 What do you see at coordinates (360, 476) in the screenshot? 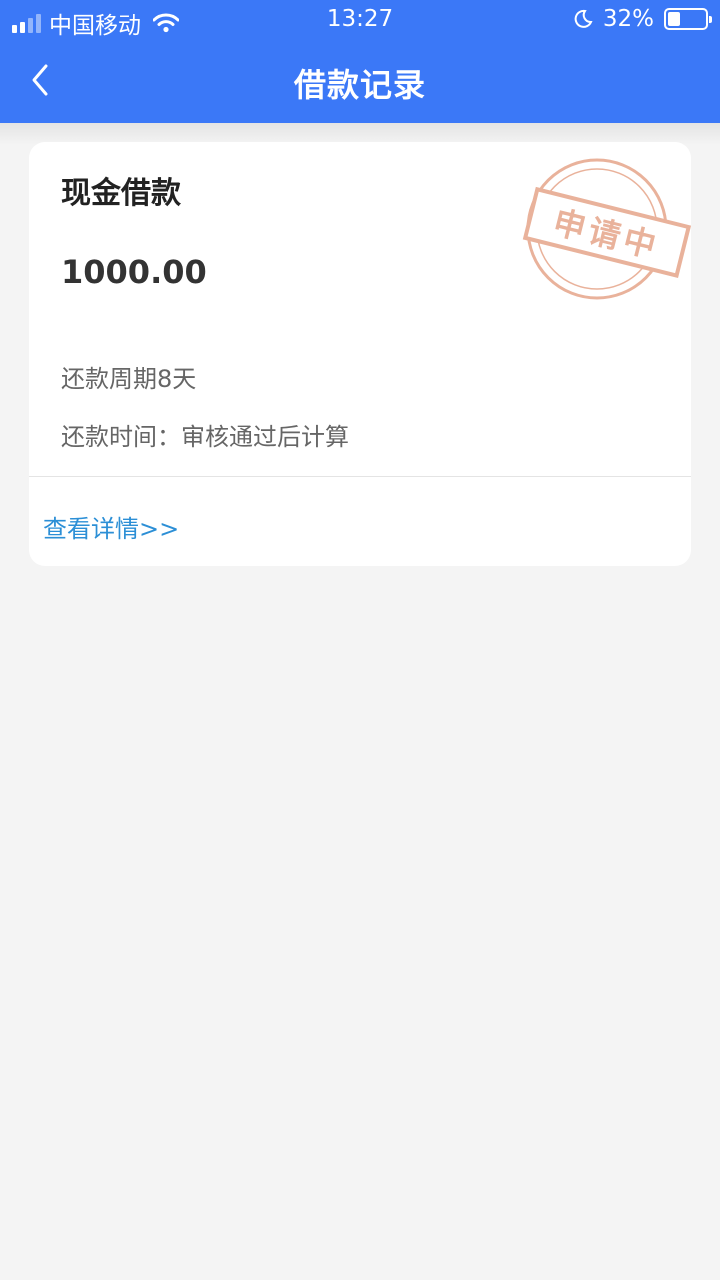
I see `divider` at bounding box center [360, 476].